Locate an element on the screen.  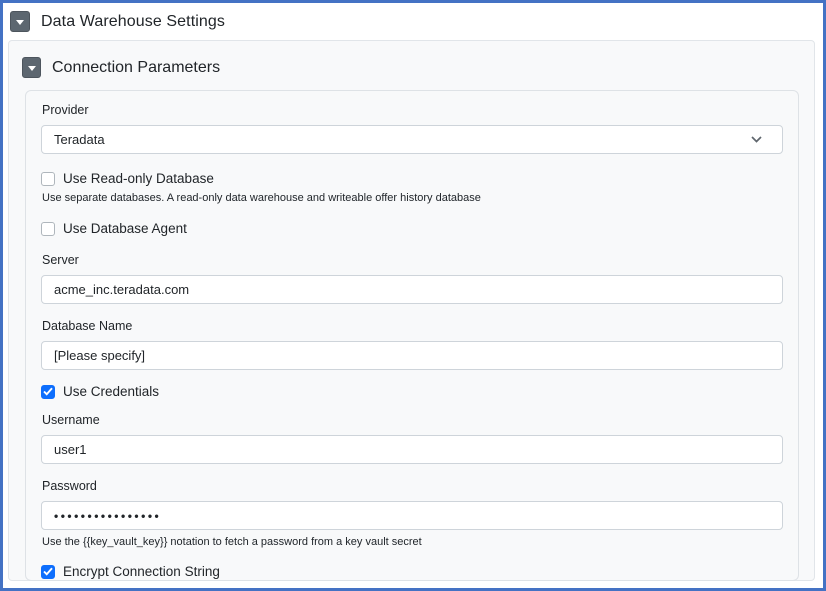
username-field: Username is located at coordinates (412, 438).